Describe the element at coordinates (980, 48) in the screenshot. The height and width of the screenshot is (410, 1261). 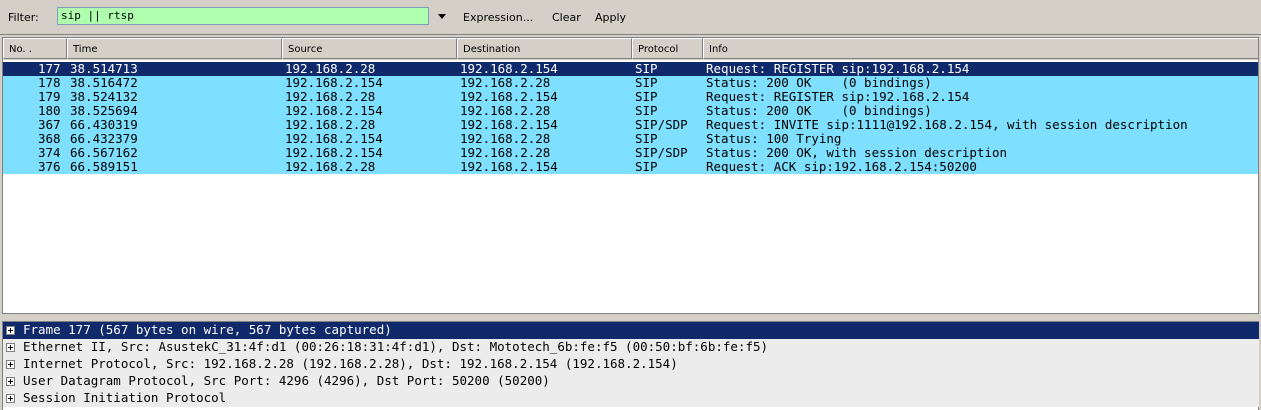
I see `column-header-info: Info` at that location.